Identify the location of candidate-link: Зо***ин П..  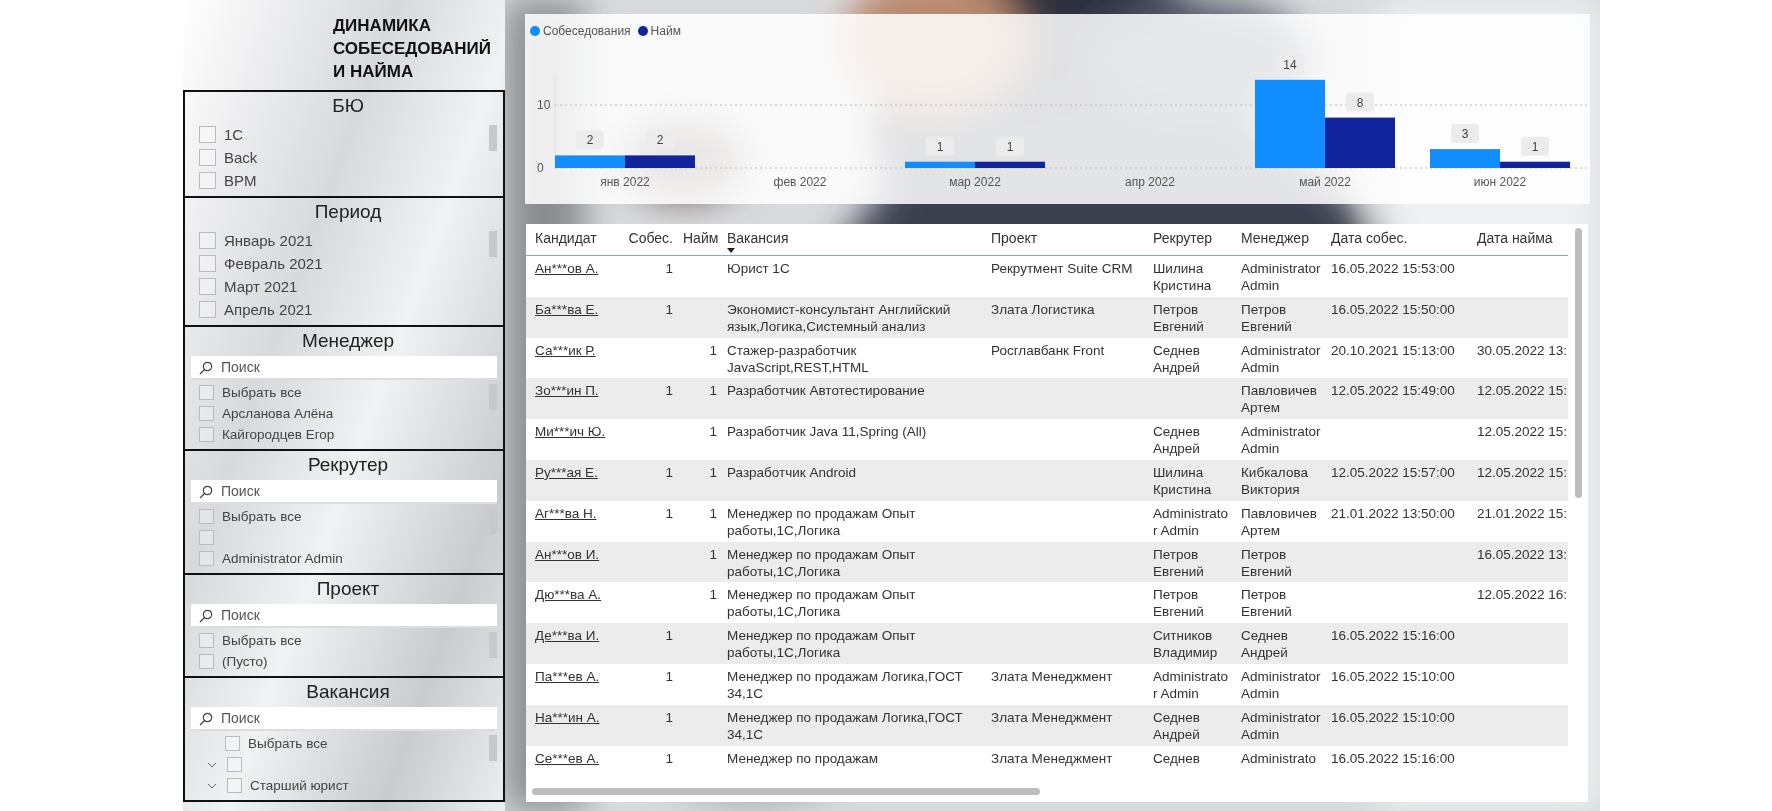
(567, 391).